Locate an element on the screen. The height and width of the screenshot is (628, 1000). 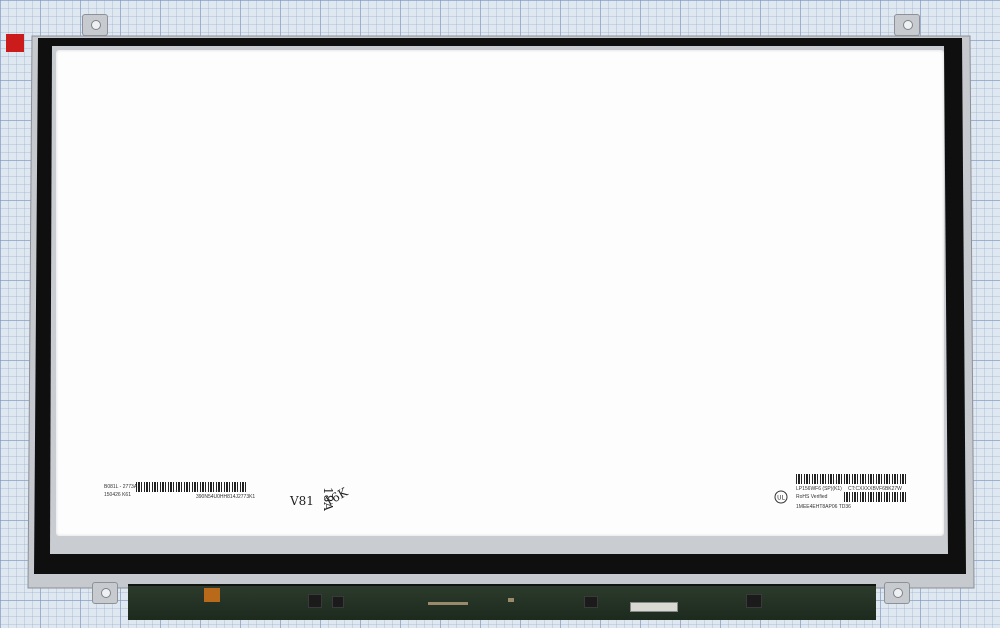
right-barcode-bottom is located at coordinates (876, 497).